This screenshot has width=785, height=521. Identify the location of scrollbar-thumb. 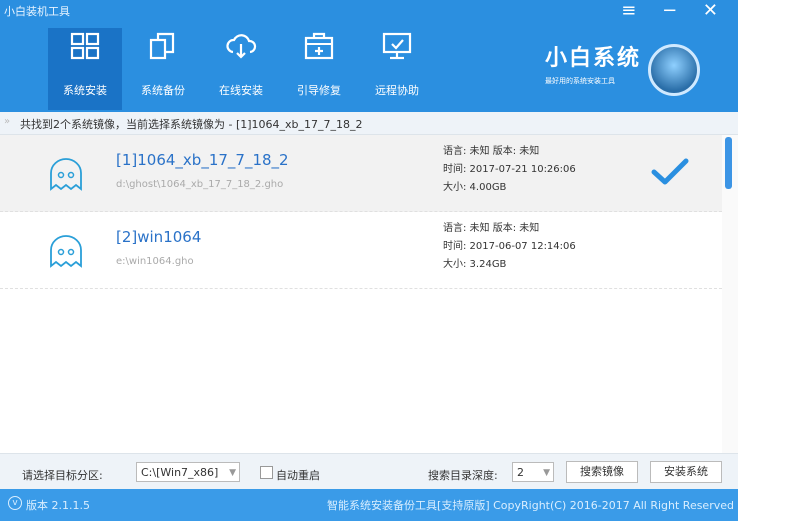
(728, 163).